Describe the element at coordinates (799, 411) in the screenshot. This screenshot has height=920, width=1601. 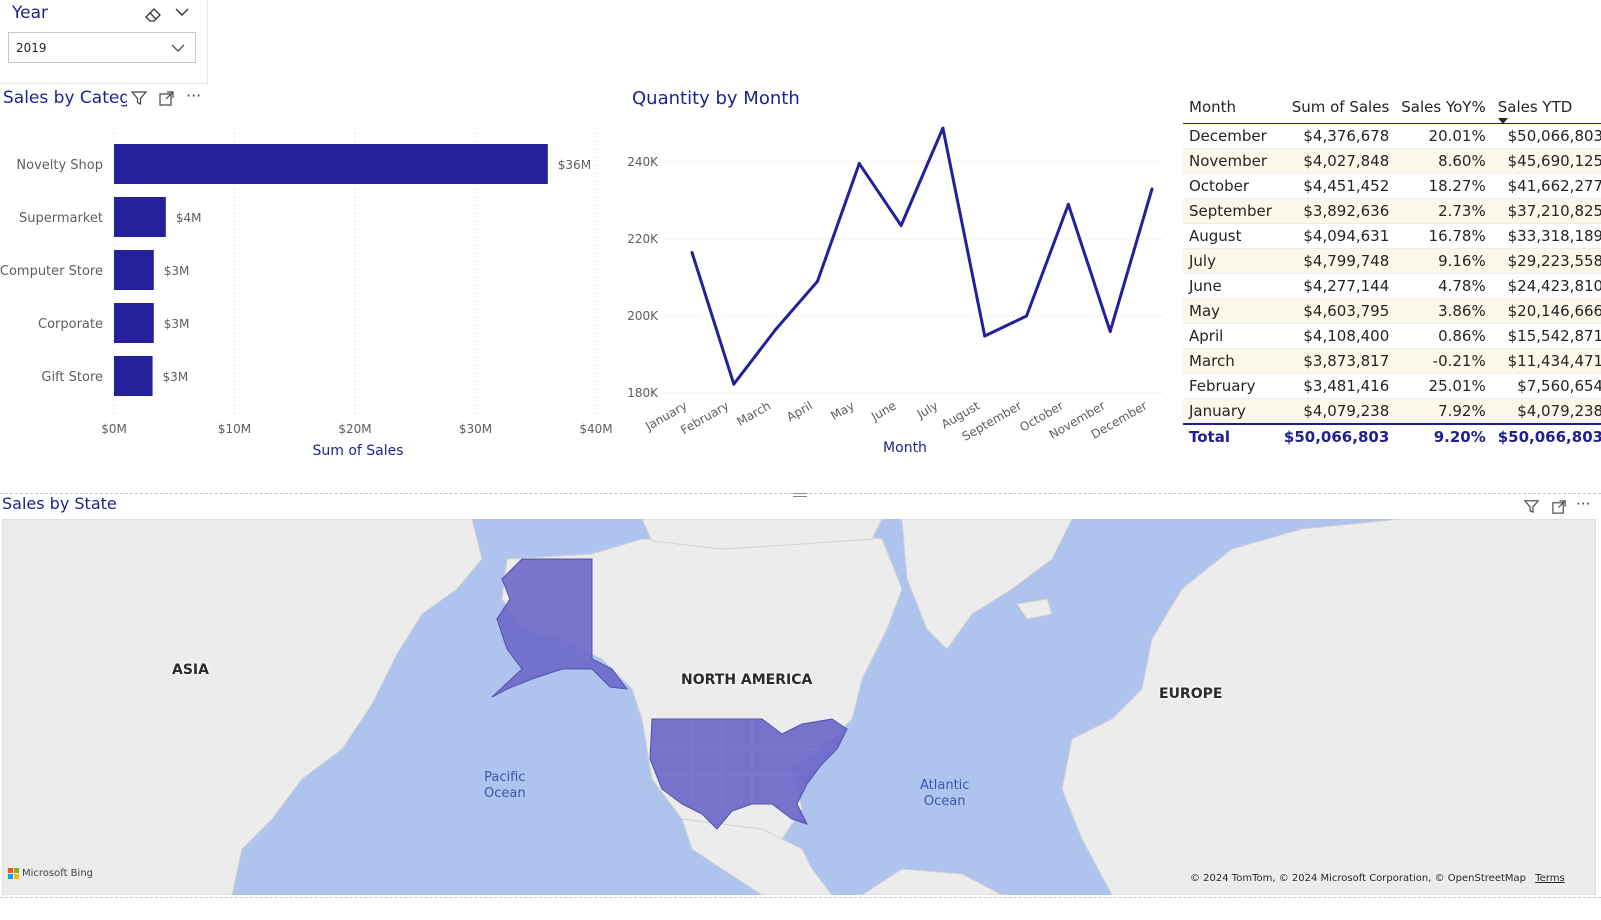
I see `x-tick-label: April` at that location.